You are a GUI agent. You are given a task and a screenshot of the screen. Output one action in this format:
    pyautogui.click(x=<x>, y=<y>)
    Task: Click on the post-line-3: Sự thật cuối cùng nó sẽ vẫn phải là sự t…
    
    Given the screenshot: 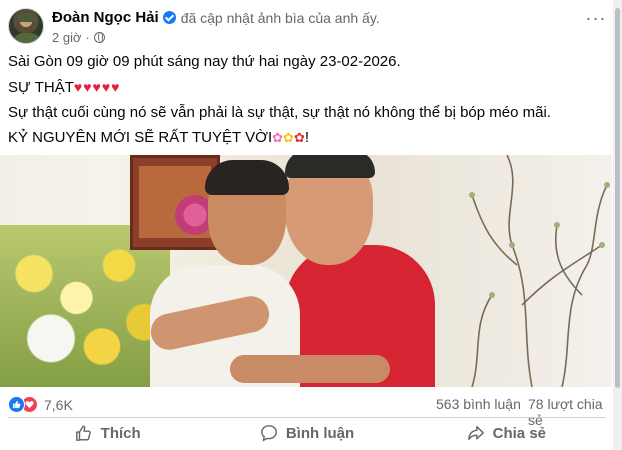 What is the action you would take?
    pyautogui.click(x=279, y=112)
    